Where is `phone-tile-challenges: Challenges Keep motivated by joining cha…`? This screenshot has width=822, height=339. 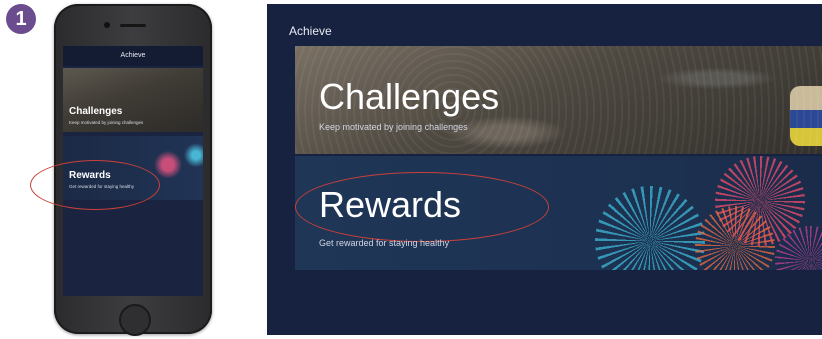
phone-tile-challenges: Challenges Keep motivated by joining cha… is located at coordinates (133, 100).